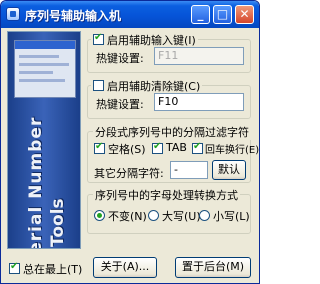 Image resolution: width=320 pixels, height=284 pixels. Describe the element at coordinates (157, 147) in the screenshot. I see `tab-checkbox` at that location.